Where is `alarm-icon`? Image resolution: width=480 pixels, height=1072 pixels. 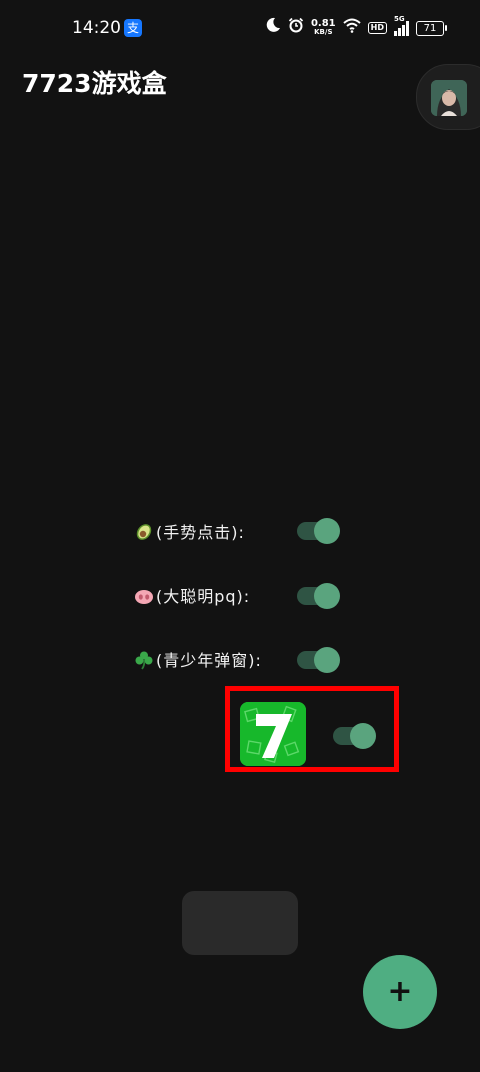
alarm-icon is located at coordinates (296, 28).